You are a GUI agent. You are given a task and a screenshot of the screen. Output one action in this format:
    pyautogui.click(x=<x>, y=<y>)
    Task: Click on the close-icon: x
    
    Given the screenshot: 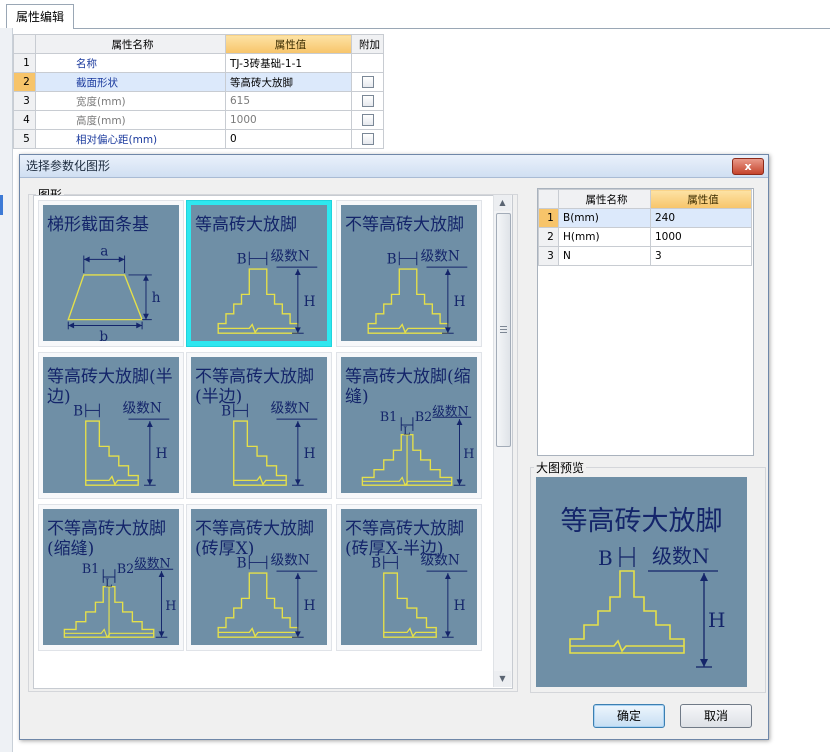 What is the action you would take?
    pyautogui.click(x=748, y=166)
    